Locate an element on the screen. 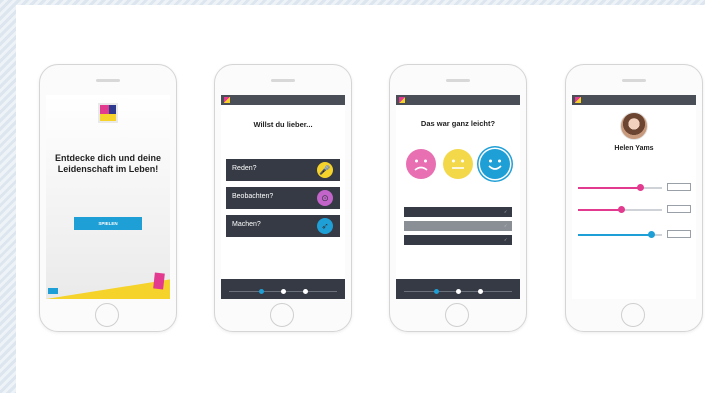  choice-label: Beobachten? is located at coordinates (253, 196).